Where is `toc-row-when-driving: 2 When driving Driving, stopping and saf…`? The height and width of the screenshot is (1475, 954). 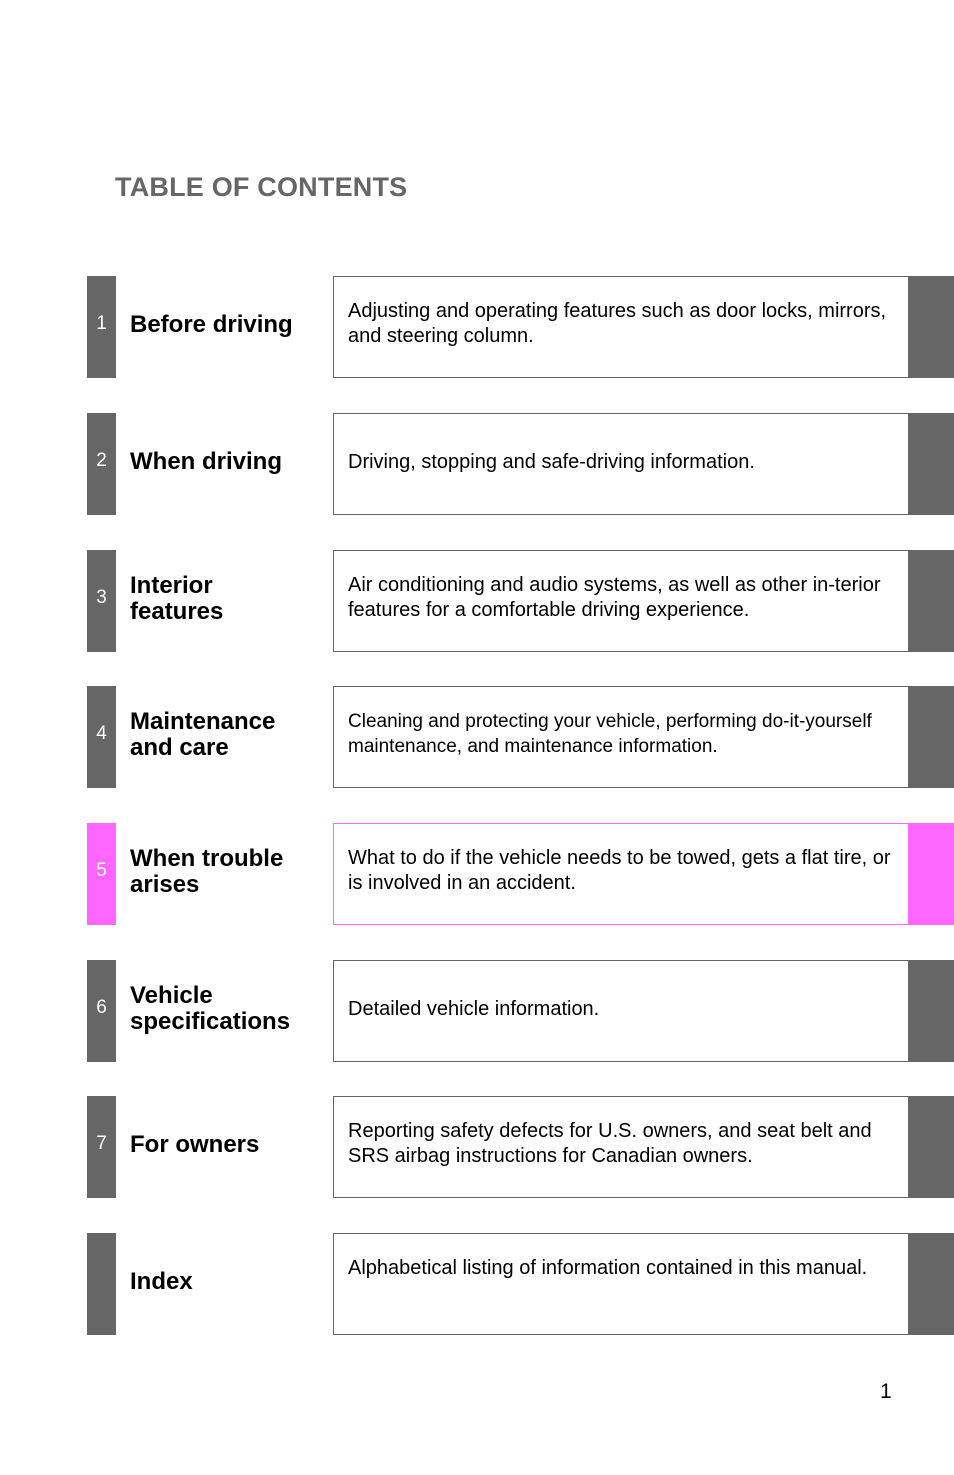
toc-row-when-driving: 2 When driving Driving, stopping and saf… is located at coordinates (520, 464).